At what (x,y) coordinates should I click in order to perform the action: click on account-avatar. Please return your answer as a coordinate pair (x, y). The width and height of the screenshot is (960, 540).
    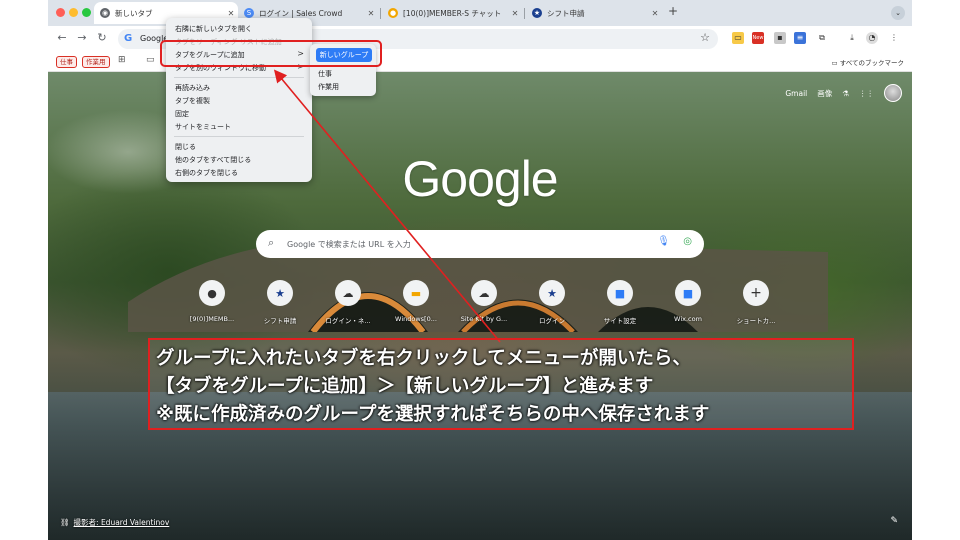
    Looking at the image, I should click on (893, 93).